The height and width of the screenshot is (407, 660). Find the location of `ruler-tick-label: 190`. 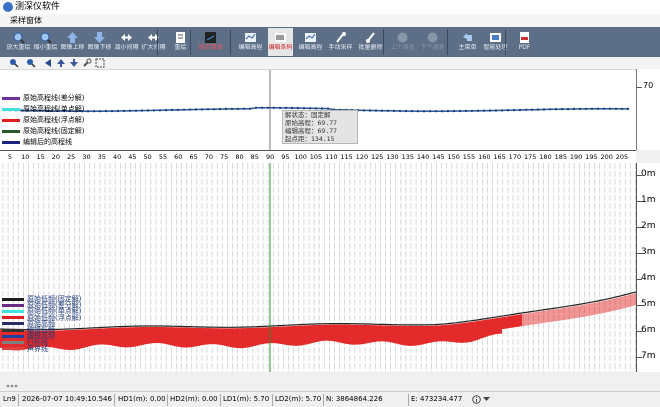

ruler-tick-label: 190 is located at coordinates (576, 157).